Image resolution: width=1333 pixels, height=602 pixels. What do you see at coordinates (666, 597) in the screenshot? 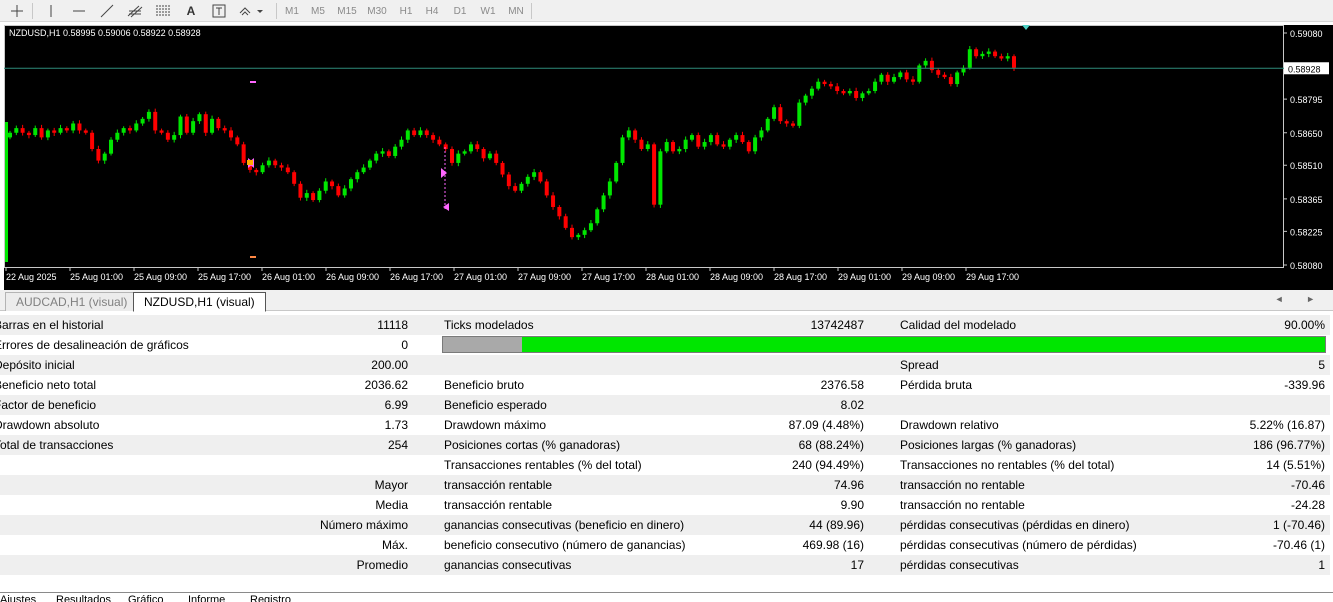
I see `tester-tabs: Ajustes Resultados Gráfico Informe Registro` at bounding box center [666, 597].